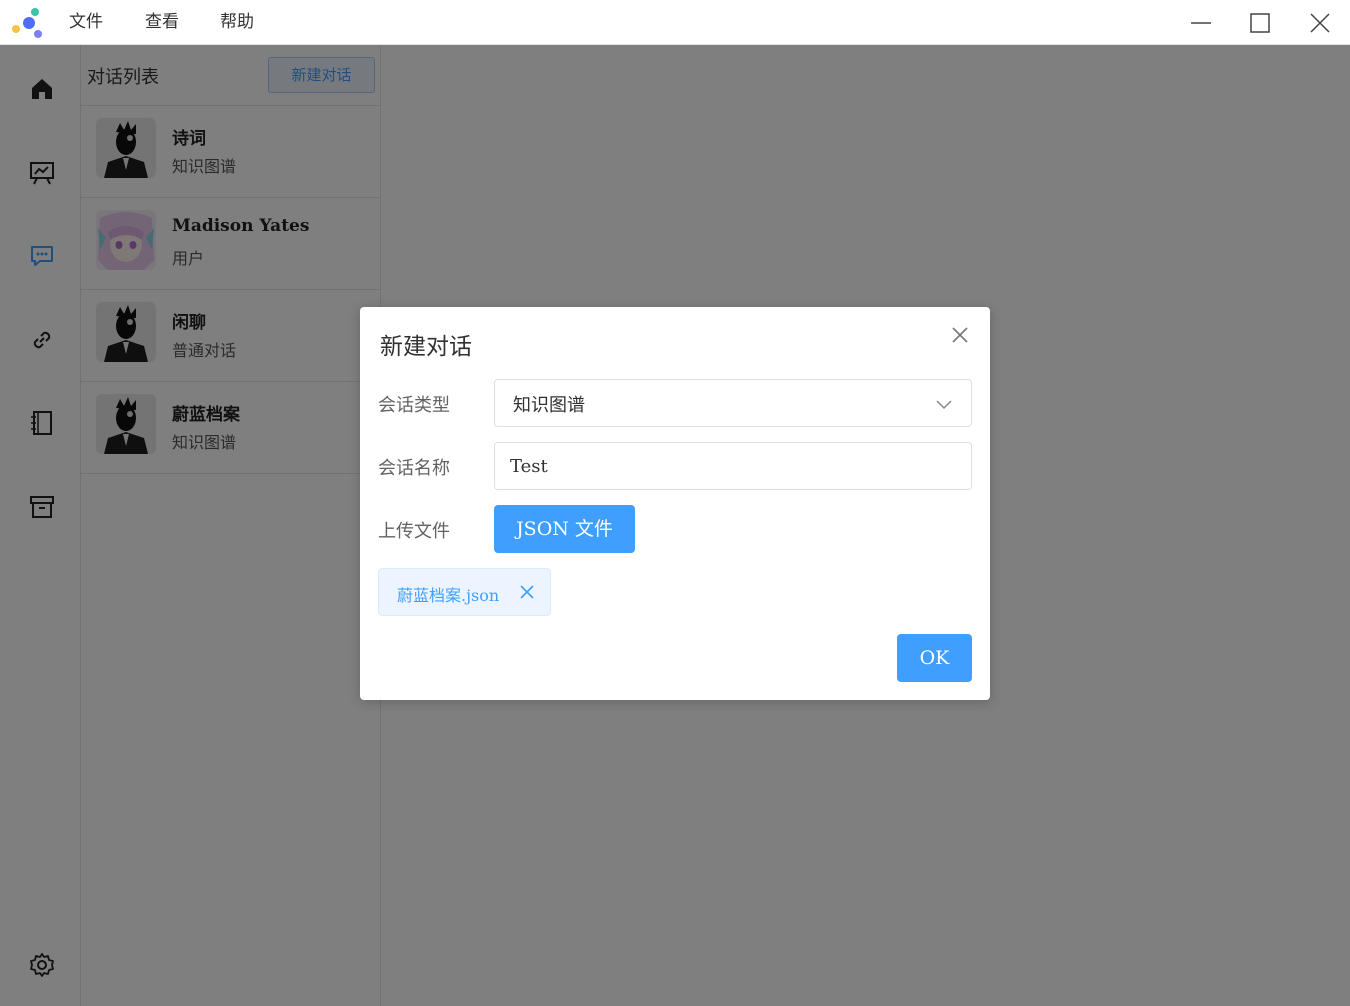 The width and height of the screenshot is (1350, 1006). I want to click on maximize-button, so click(1260, 22).